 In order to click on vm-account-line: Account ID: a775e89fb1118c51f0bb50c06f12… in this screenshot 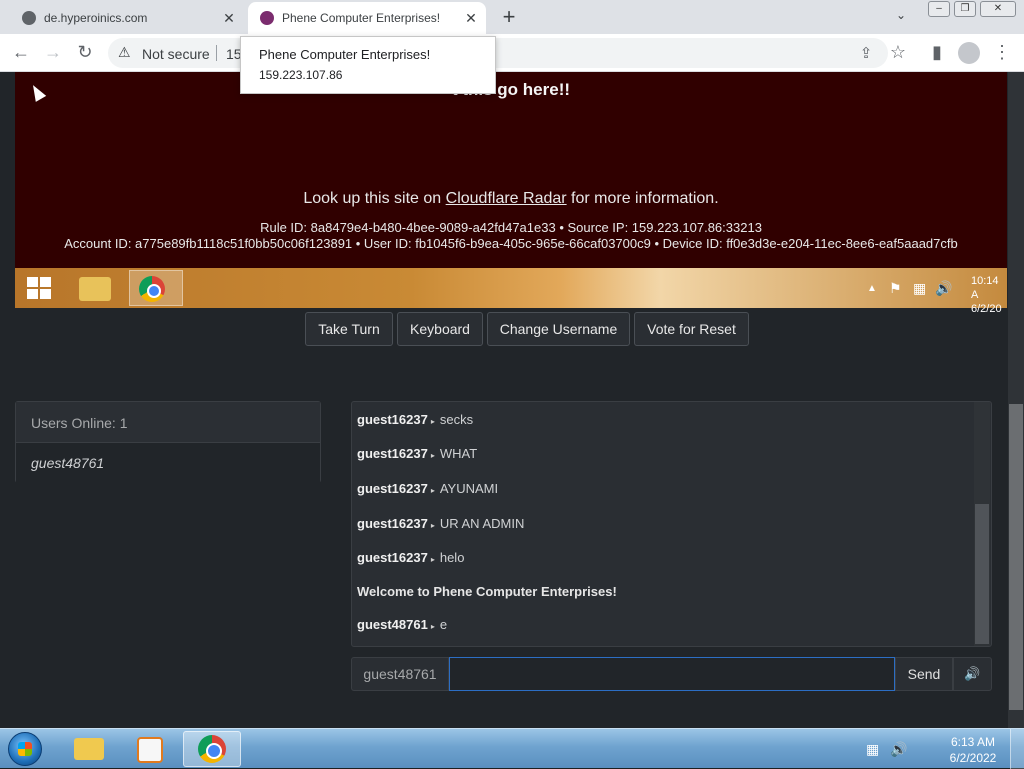, I will do `click(511, 243)`.